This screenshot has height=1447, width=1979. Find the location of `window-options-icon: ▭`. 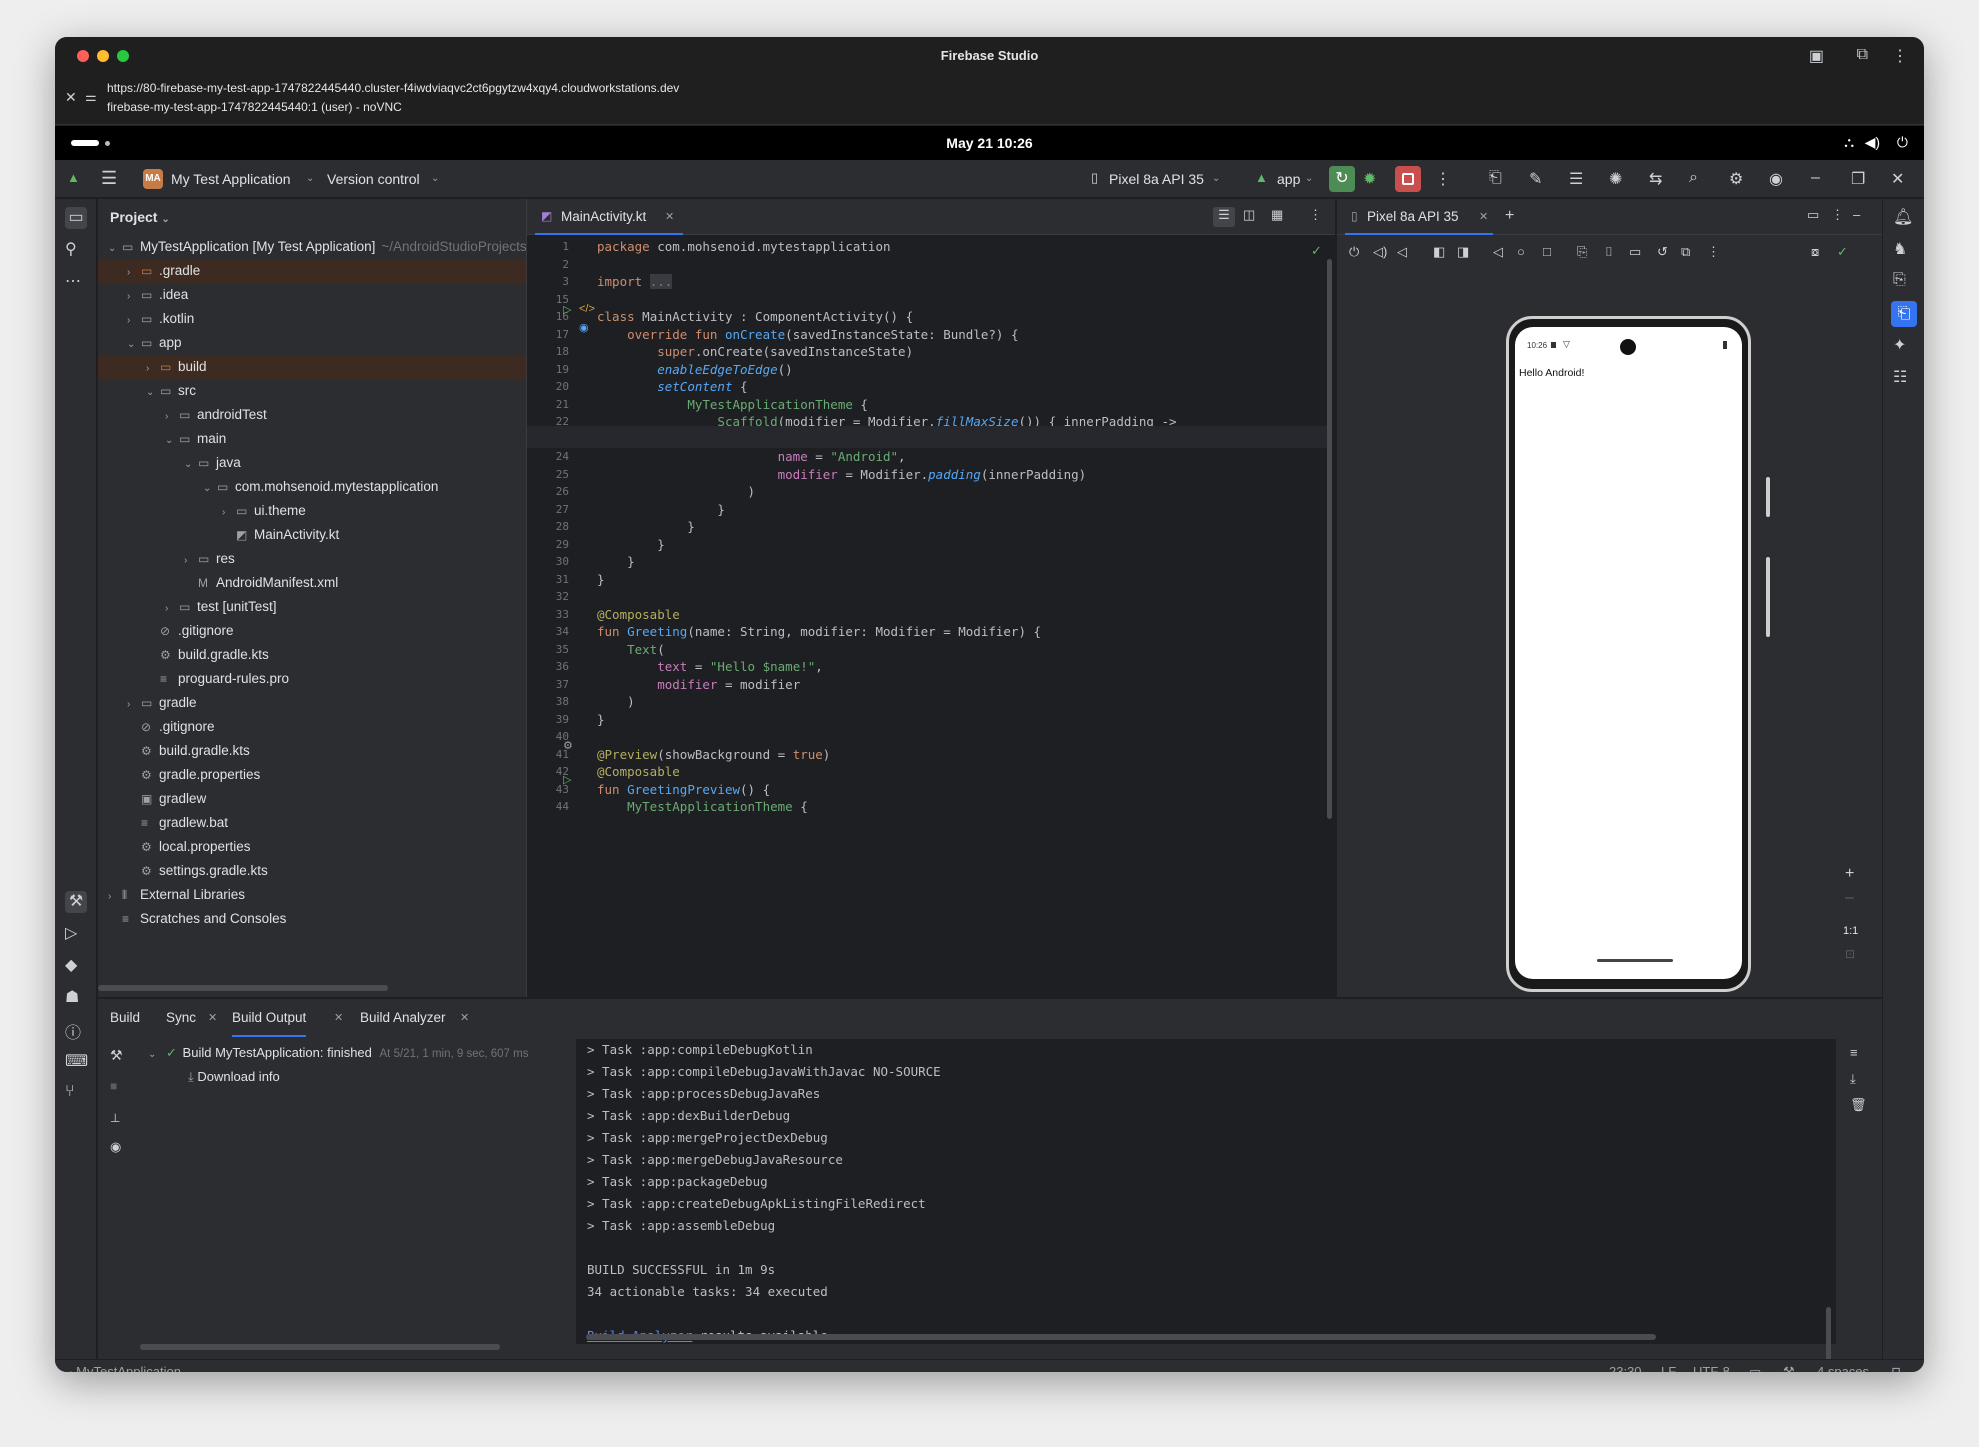

window-options-icon: ▭ is located at coordinates (1813, 215).